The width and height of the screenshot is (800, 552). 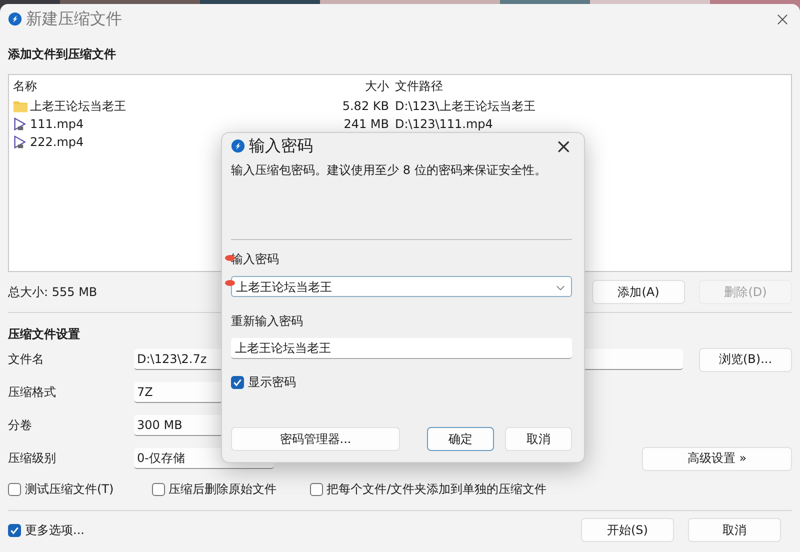 What do you see at coordinates (44, 334) in the screenshot?
I see `section-heading: 压缩文件设置` at bounding box center [44, 334].